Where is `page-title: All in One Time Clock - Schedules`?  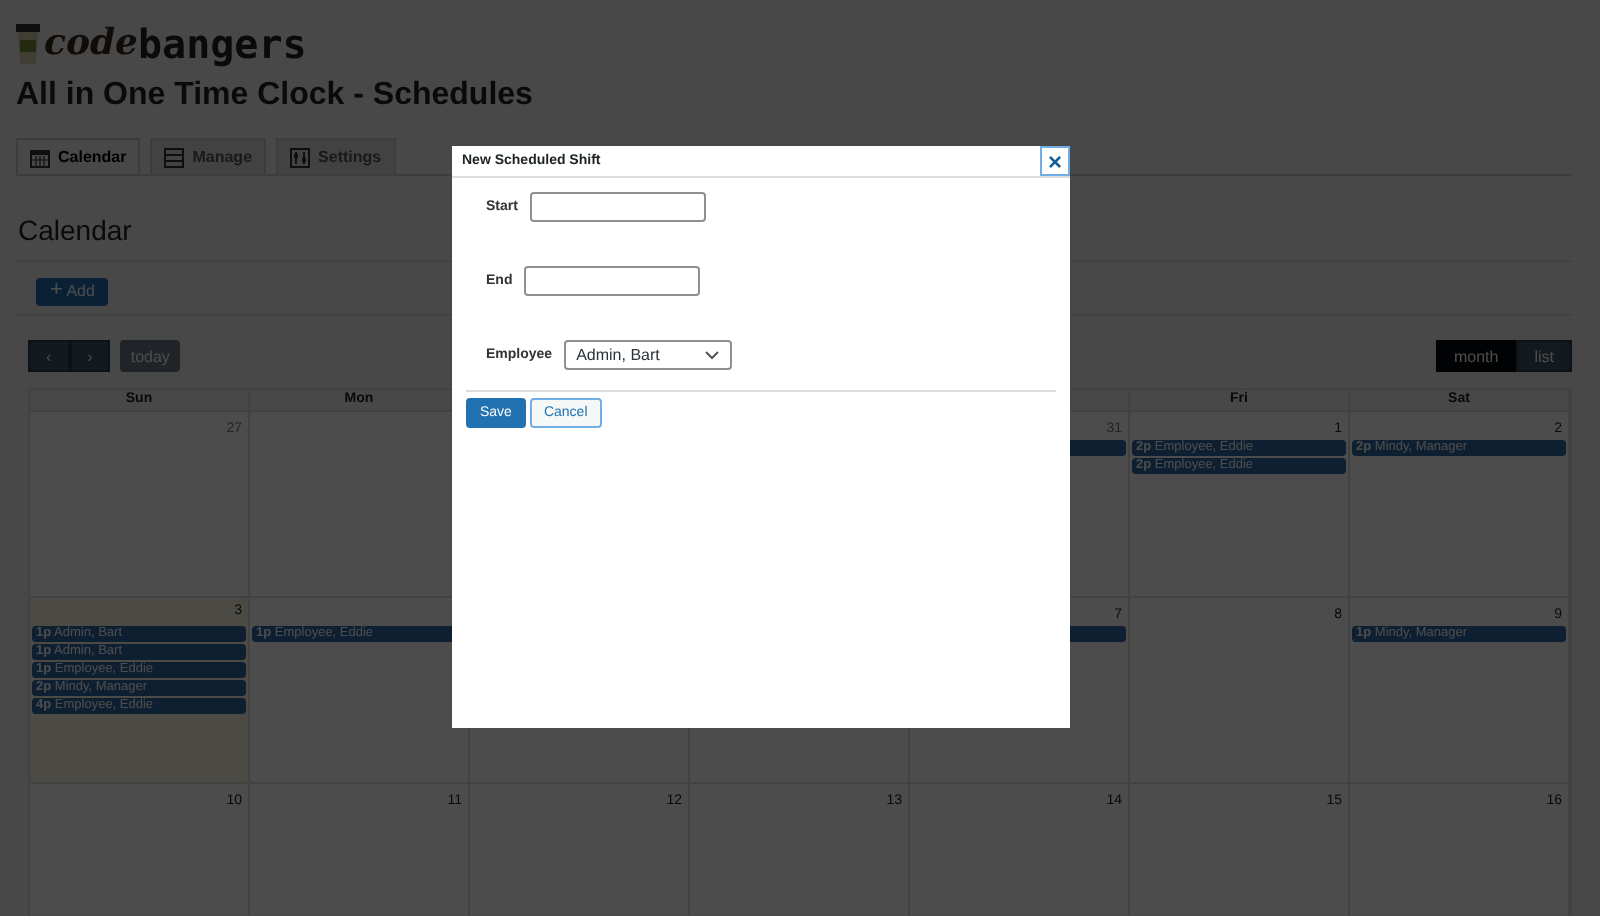
page-title: All in One Time Clock - Schedules is located at coordinates (275, 96).